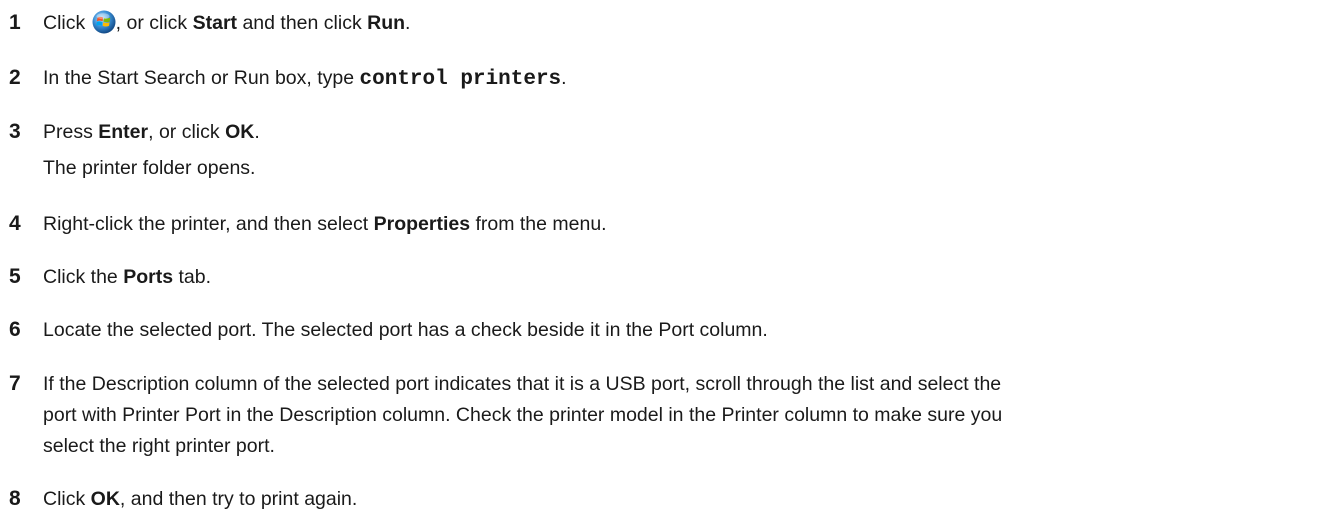  What do you see at coordinates (15, 329) in the screenshot?
I see `step-number: 6` at bounding box center [15, 329].